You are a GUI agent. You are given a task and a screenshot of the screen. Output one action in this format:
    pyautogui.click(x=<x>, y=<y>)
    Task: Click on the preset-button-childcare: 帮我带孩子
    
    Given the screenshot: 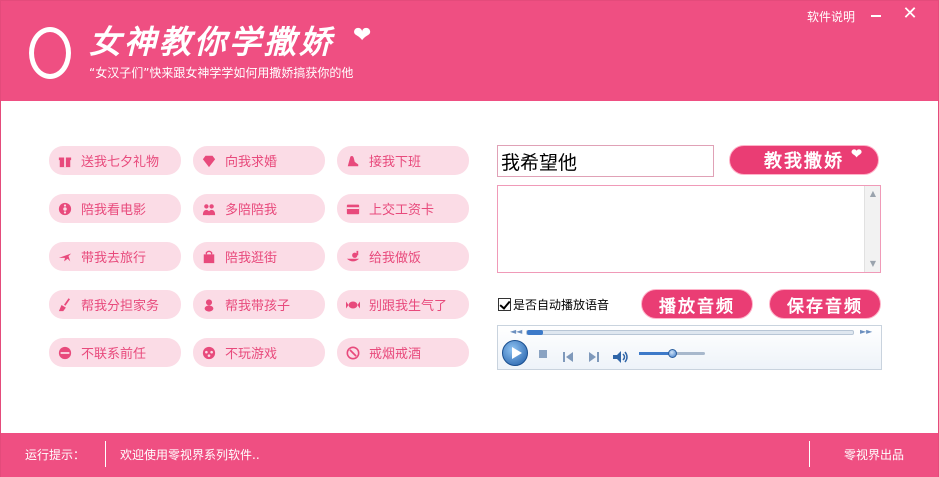 What is the action you would take?
    pyautogui.click(x=259, y=304)
    